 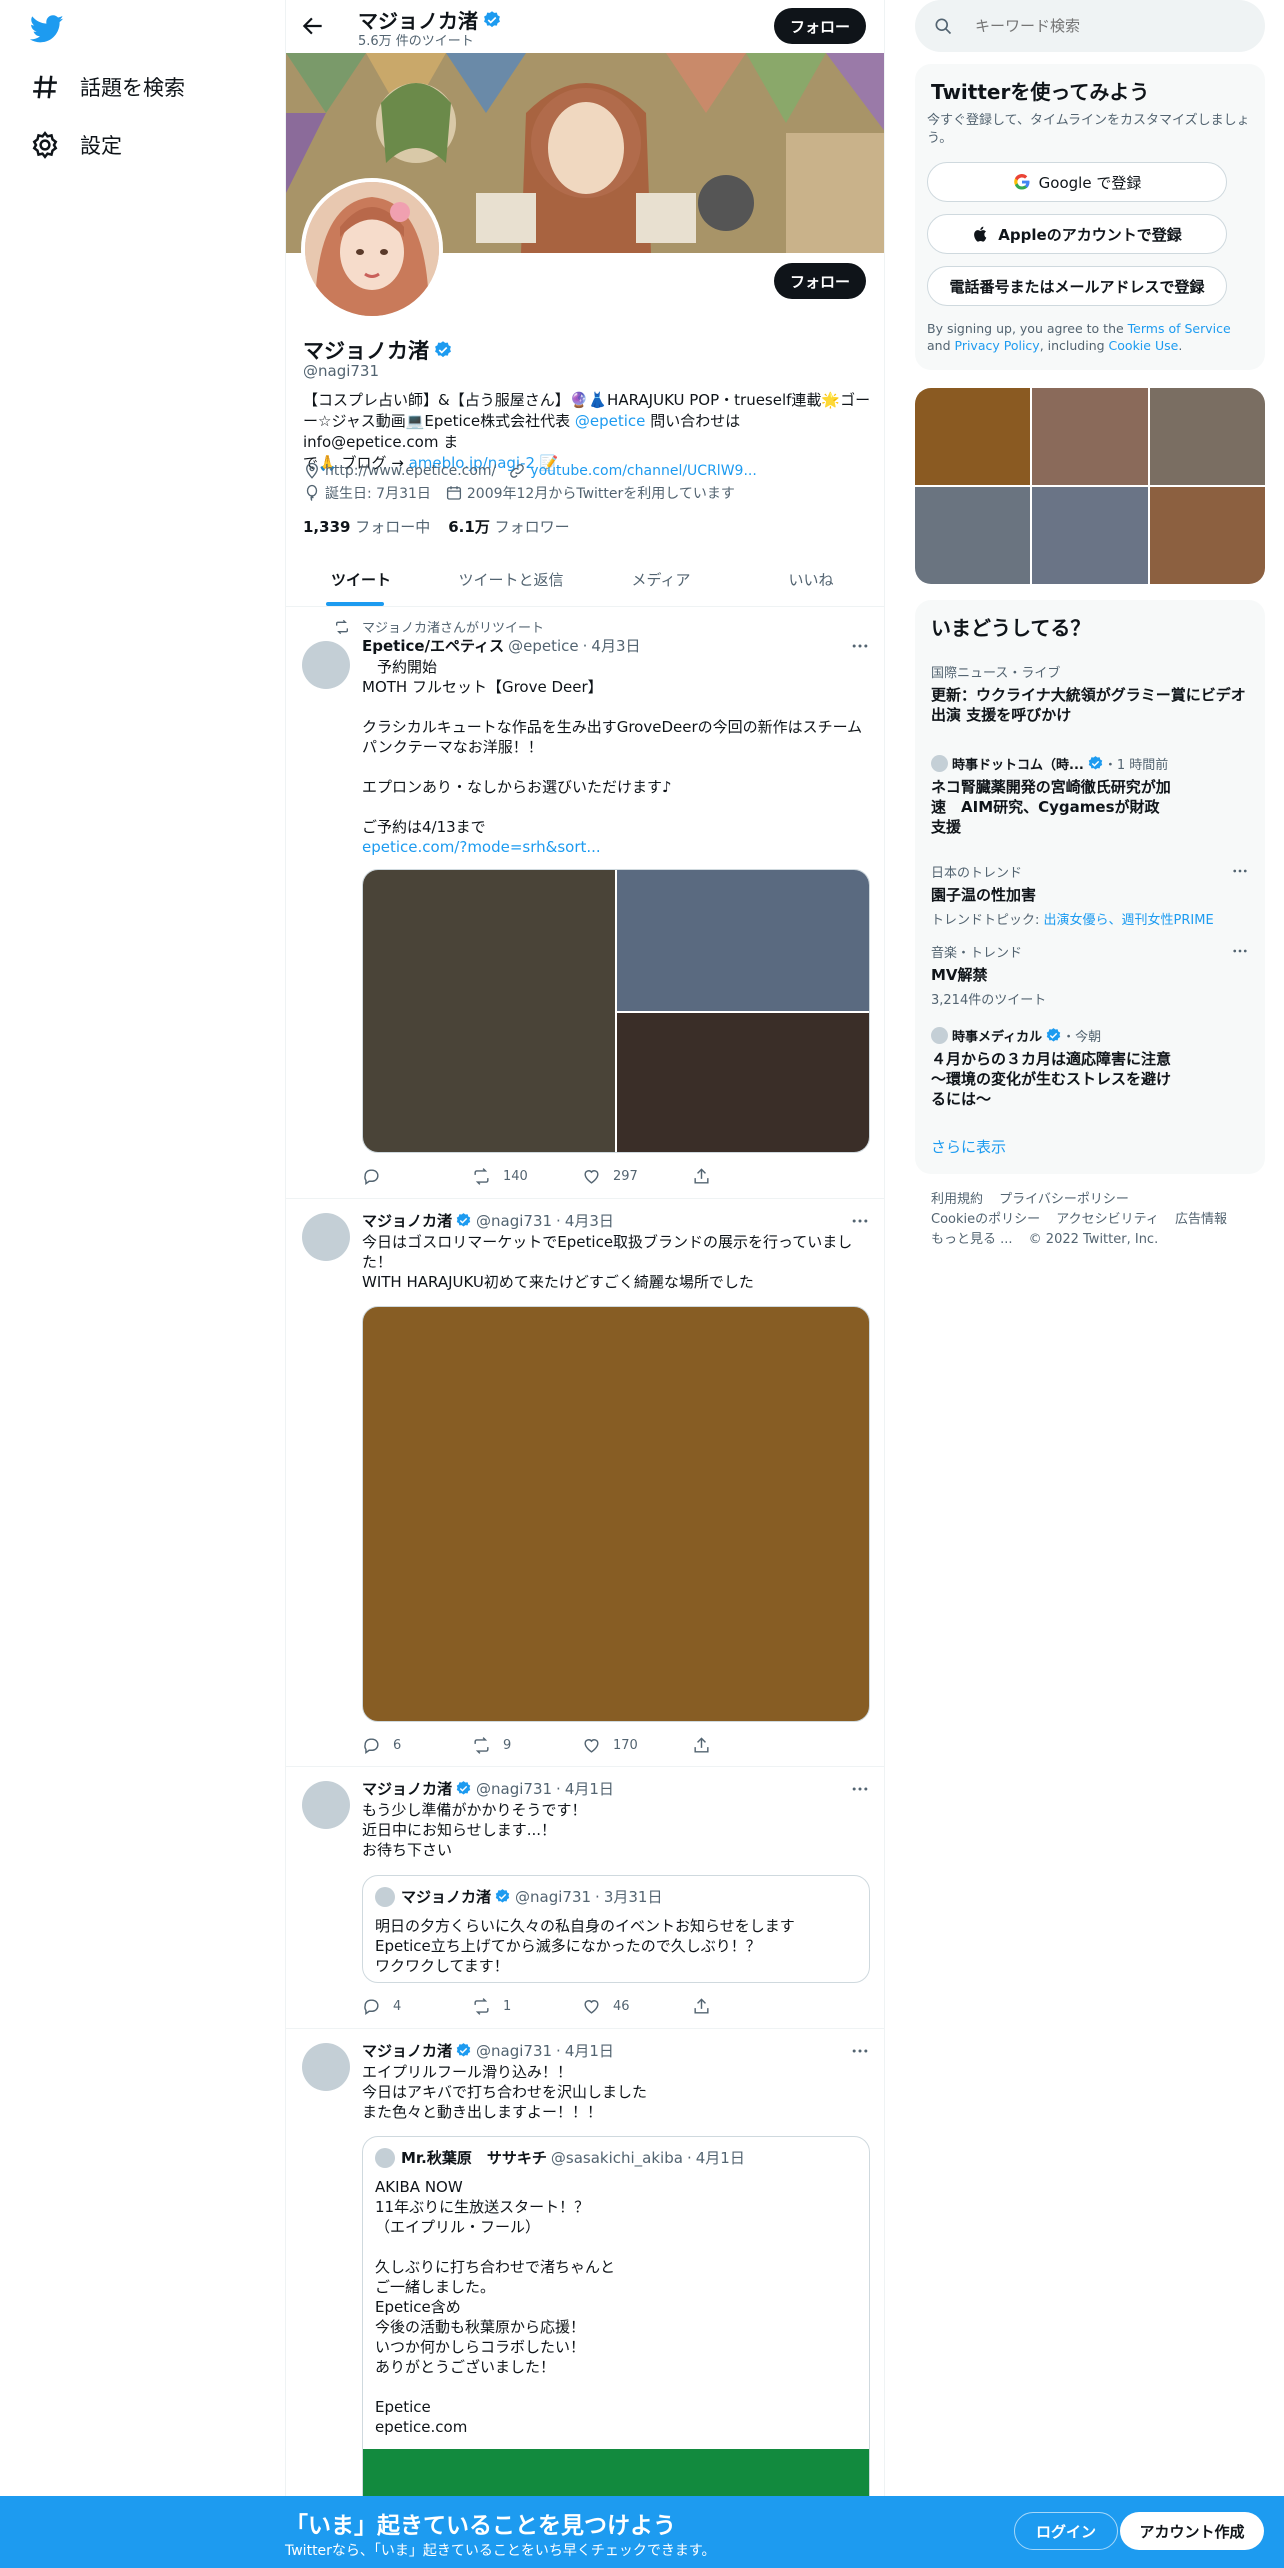 I want to click on show-more-link: さらに表示, so click(x=968, y=1146).